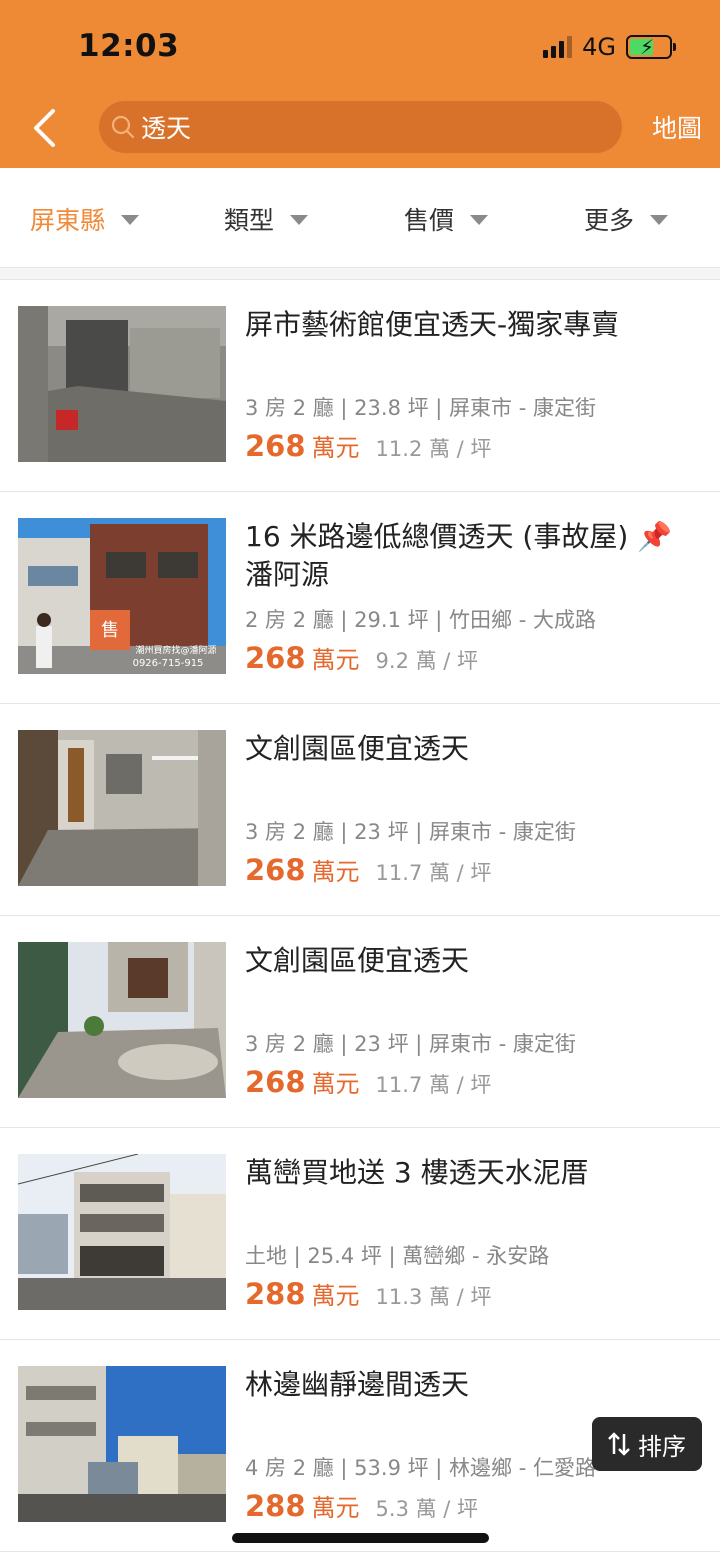 Image resolution: width=720 pixels, height=1558 pixels. Describe the element at coordinates (677, 127) in the screenshot. I see `map-button: 地圖` at that location.